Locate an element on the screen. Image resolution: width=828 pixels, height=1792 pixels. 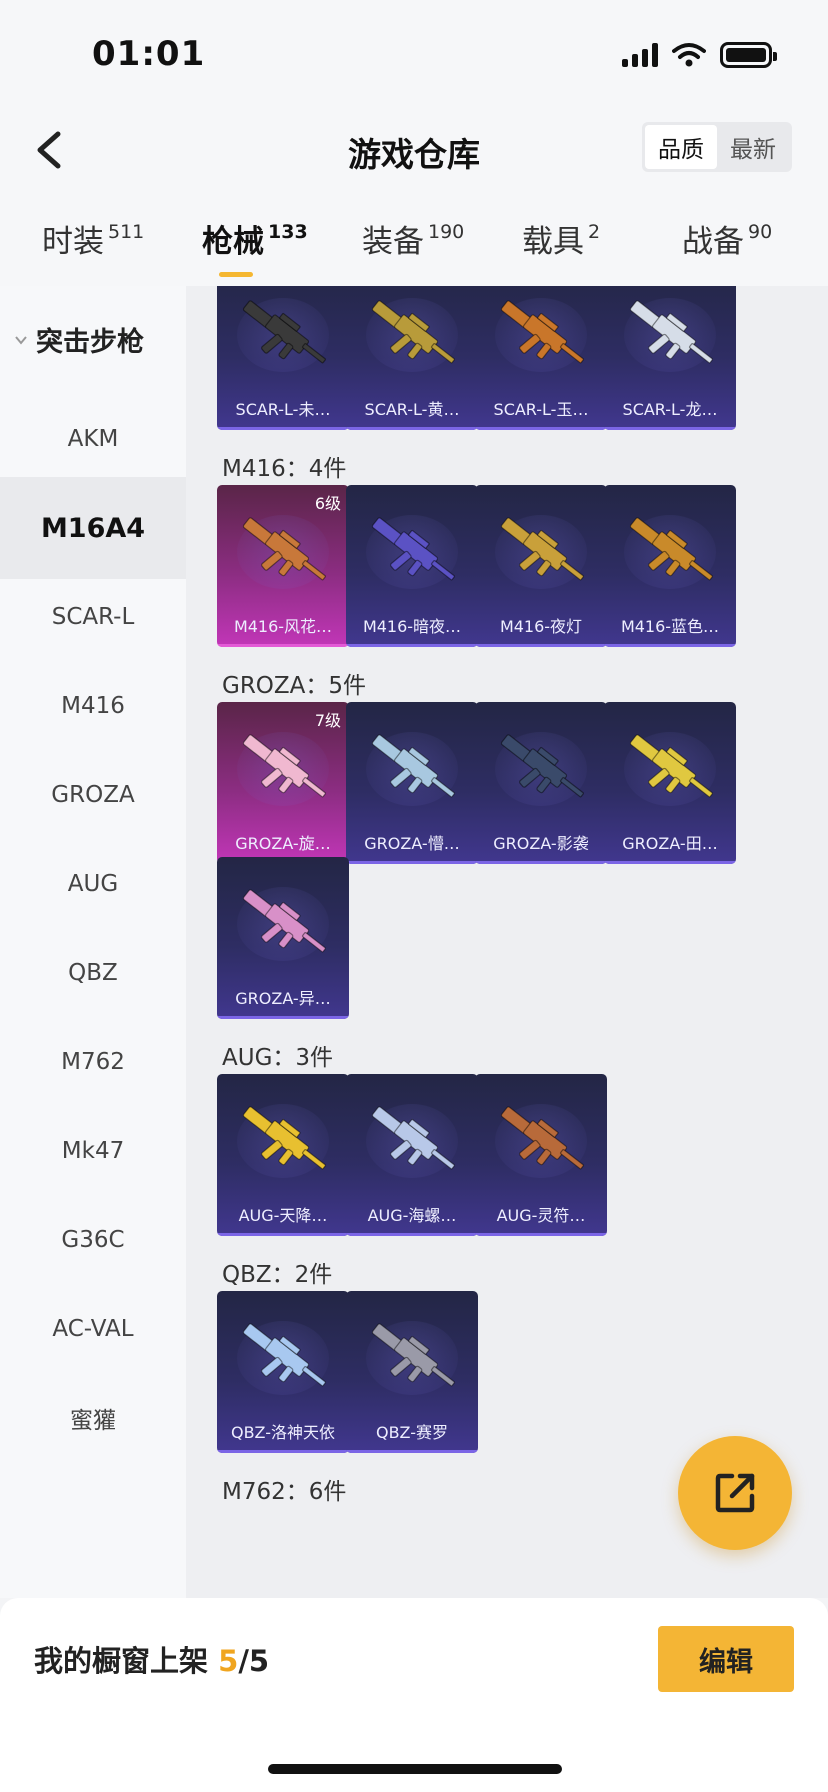
card-level-badge: 6级 is located at coordinates (327, 503).